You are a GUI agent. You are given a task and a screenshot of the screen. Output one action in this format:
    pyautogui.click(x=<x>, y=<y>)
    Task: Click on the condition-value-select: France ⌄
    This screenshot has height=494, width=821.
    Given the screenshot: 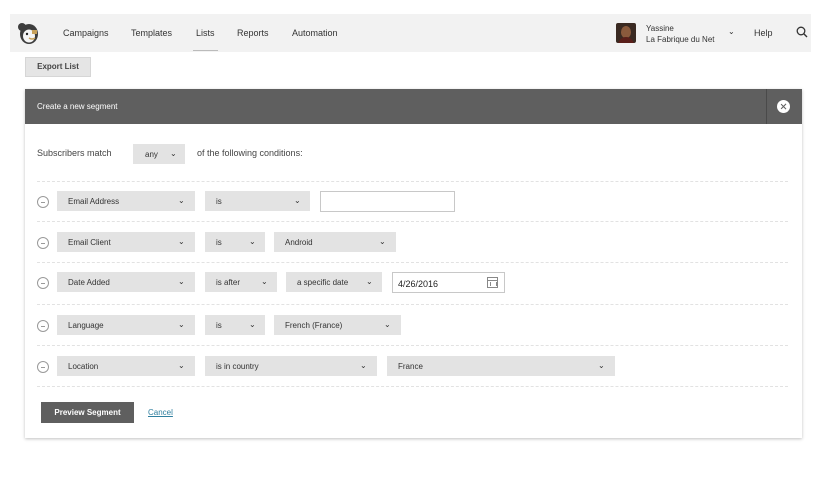 What is the action you would take?
    pyautogui.click(x=501, y=366)
    